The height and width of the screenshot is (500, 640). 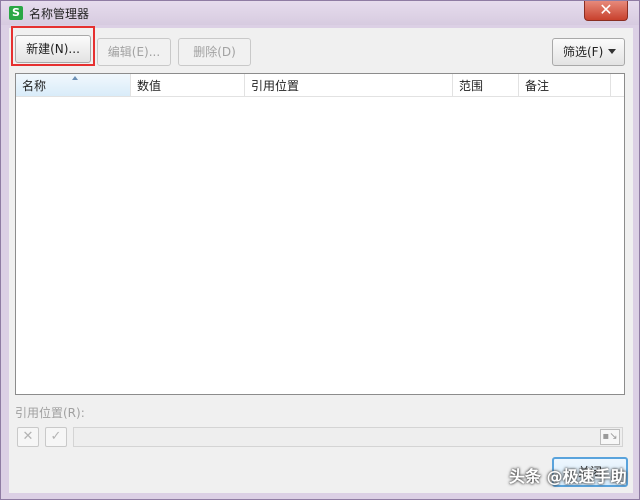 What do you see at coordinates (568, 476) in the screenshot?
I see `watermark-text: 头条 @极速手助` at bounding box center [568, 476].